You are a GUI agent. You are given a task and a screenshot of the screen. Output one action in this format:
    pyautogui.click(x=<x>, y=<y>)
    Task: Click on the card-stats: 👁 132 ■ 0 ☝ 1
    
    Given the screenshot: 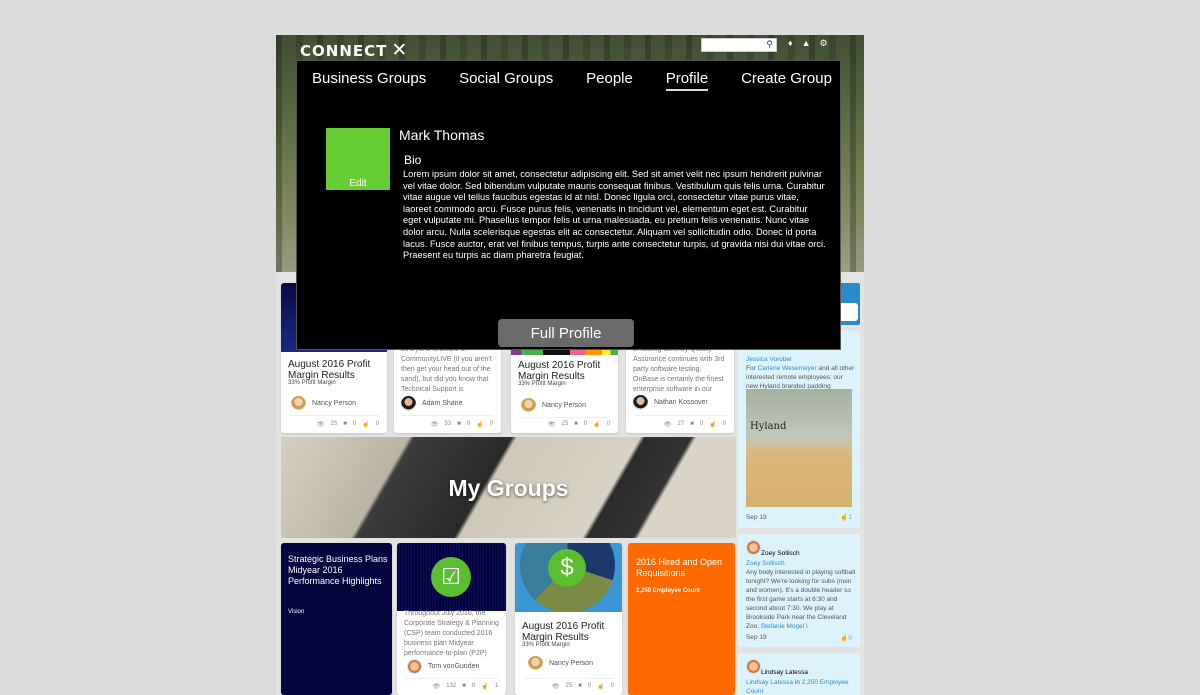 What is the action you would take?
    pyautogui.click(x=465, y=686)
    